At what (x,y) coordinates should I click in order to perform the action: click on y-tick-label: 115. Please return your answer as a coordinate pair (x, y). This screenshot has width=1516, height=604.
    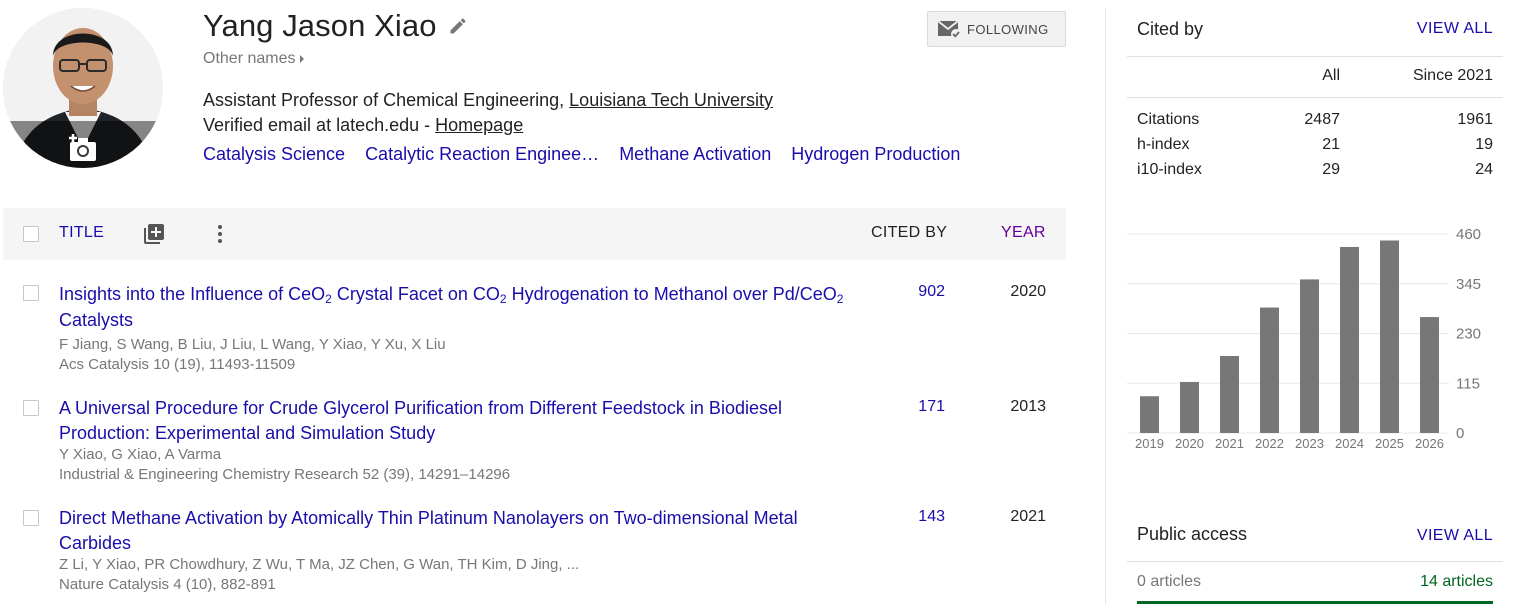
    Looking at the image, I should click on (1468, 383).